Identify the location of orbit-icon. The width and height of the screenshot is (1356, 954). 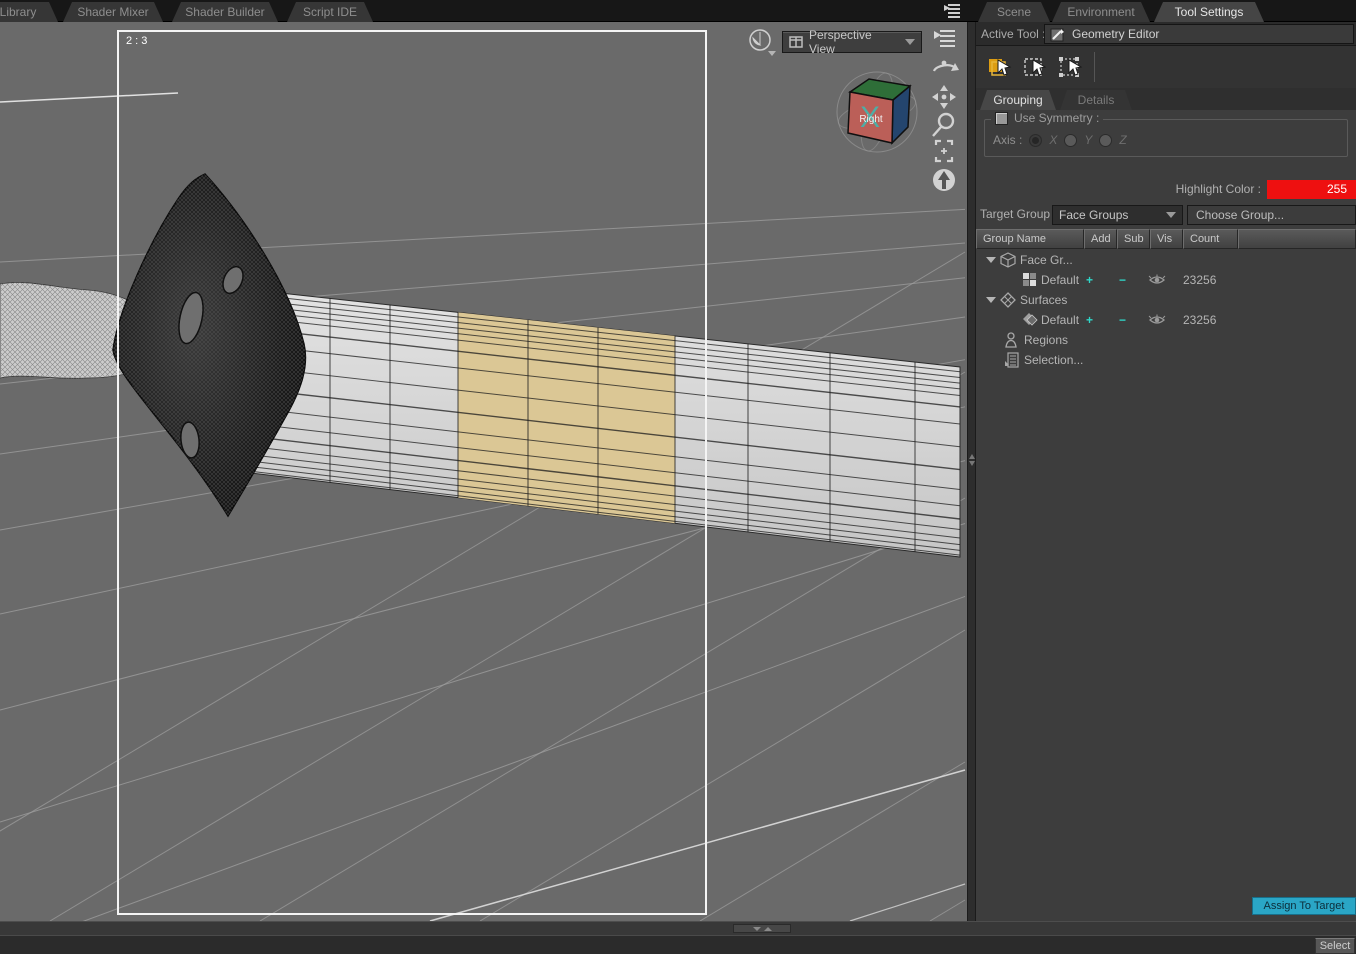
(945, 66).